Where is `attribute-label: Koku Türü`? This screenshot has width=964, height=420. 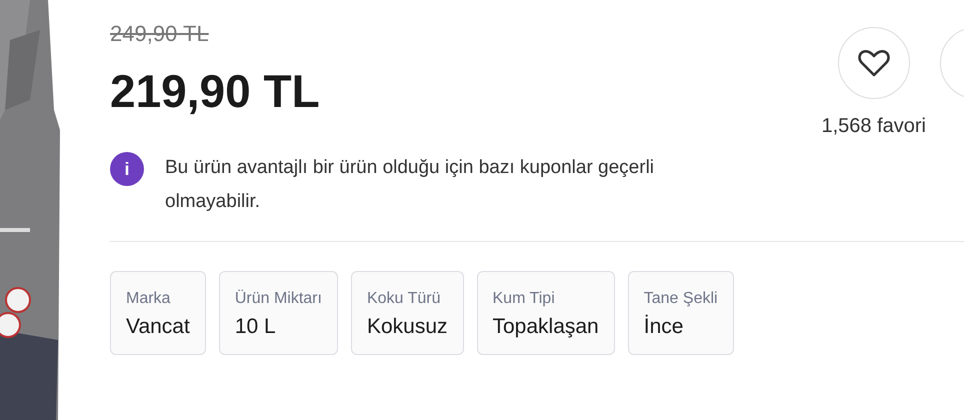 attribute-label: Koku Türü is located at coordinates (404, 299).